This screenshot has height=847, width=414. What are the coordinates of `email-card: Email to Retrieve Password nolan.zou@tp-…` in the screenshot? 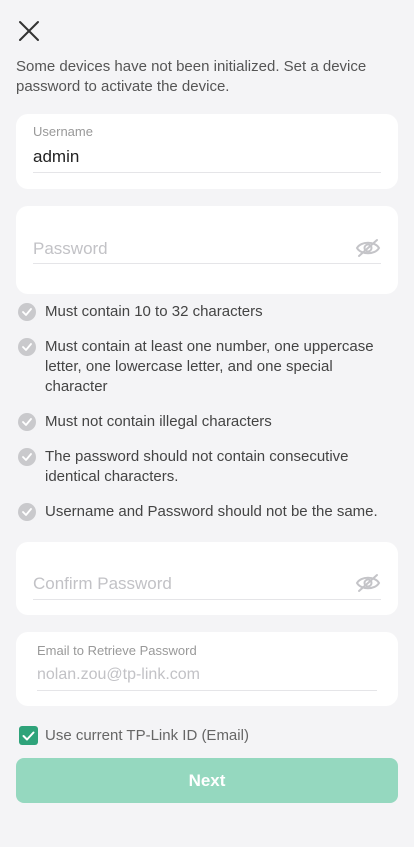 It's located at (207, 669).